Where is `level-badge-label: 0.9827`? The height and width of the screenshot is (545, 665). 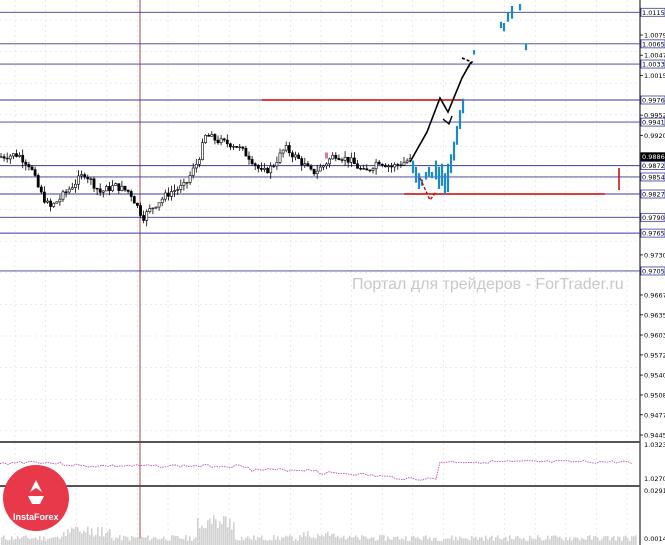 level-badge-label: 0.9827 is located at coordinates (653, 195).